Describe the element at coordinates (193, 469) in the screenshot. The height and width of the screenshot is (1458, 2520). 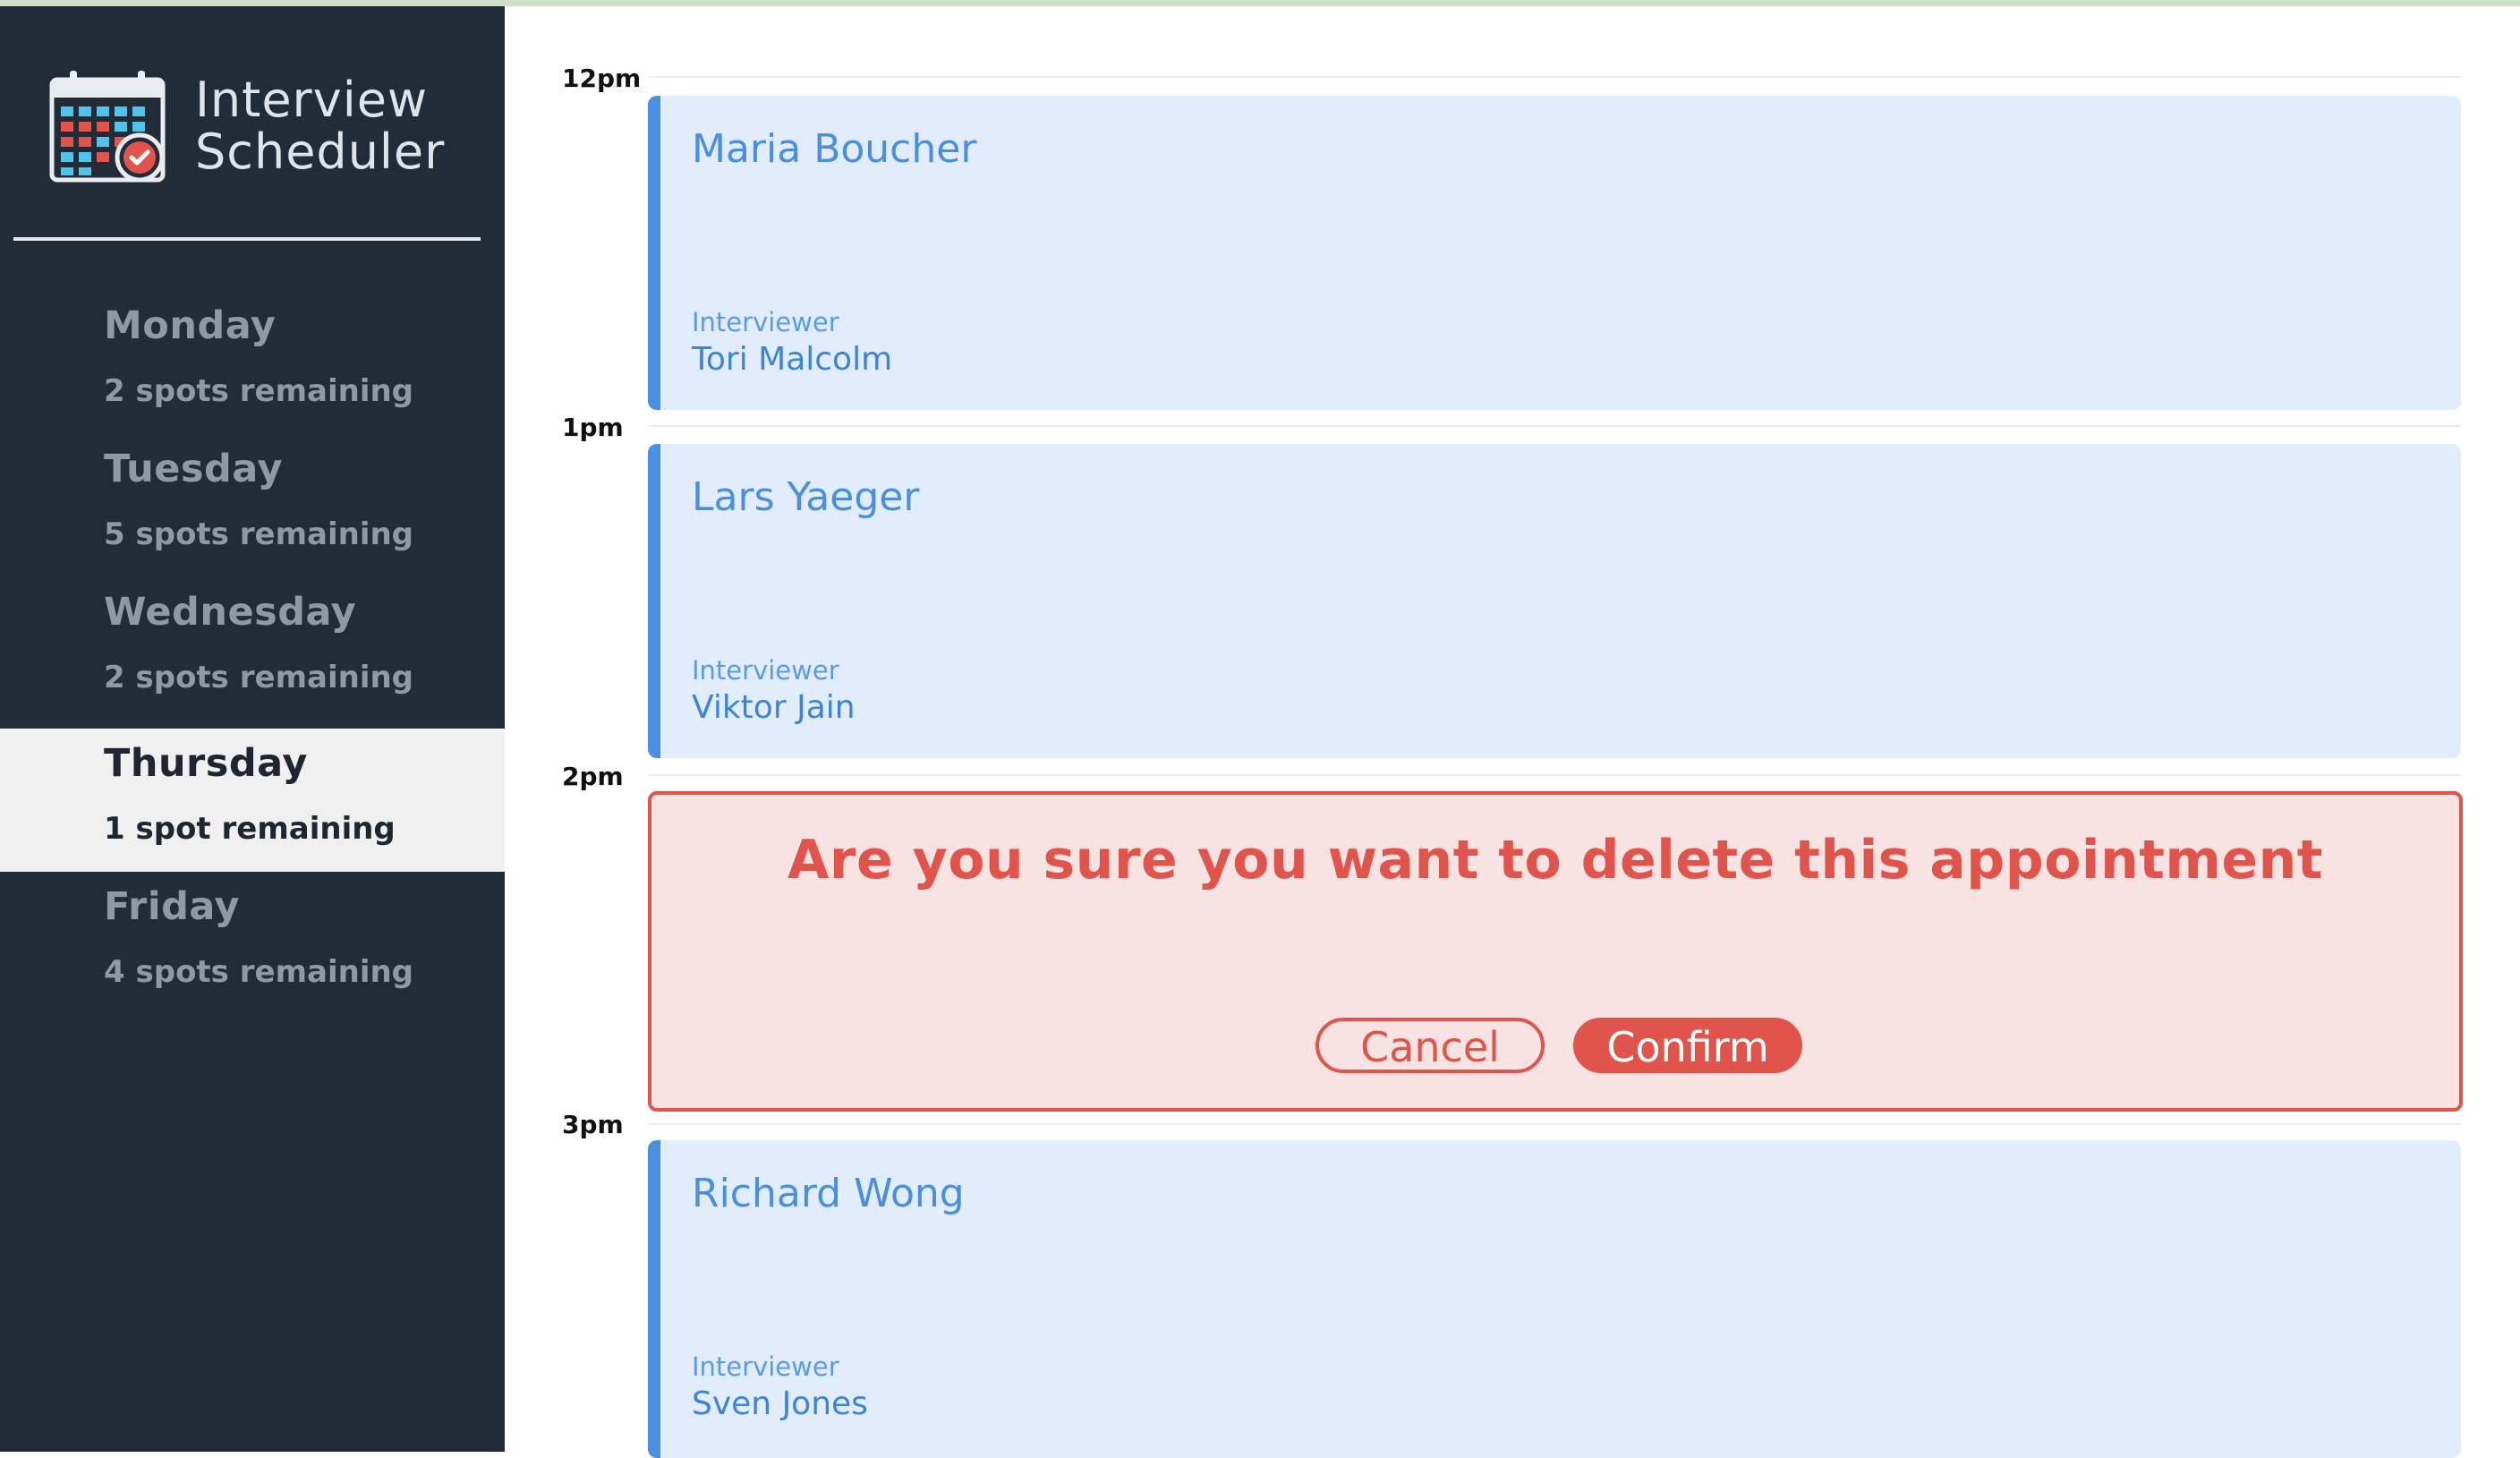
I see `day-name: Tuesday` at that location.